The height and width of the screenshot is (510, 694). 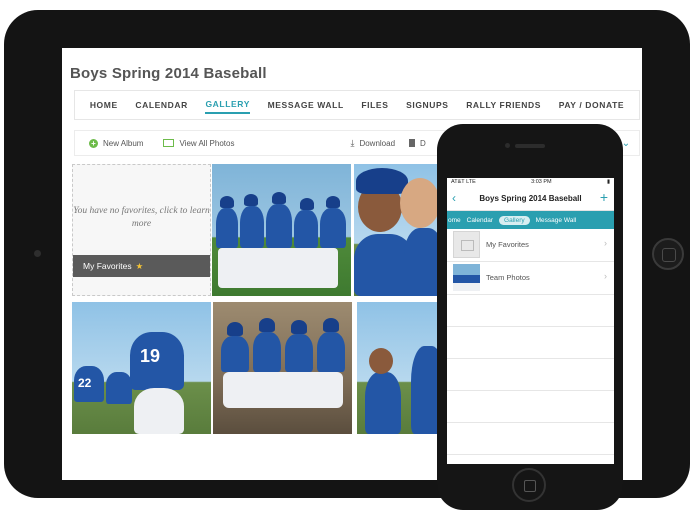 I want to click on nav-home: HOME, so click(x=104, y=105).